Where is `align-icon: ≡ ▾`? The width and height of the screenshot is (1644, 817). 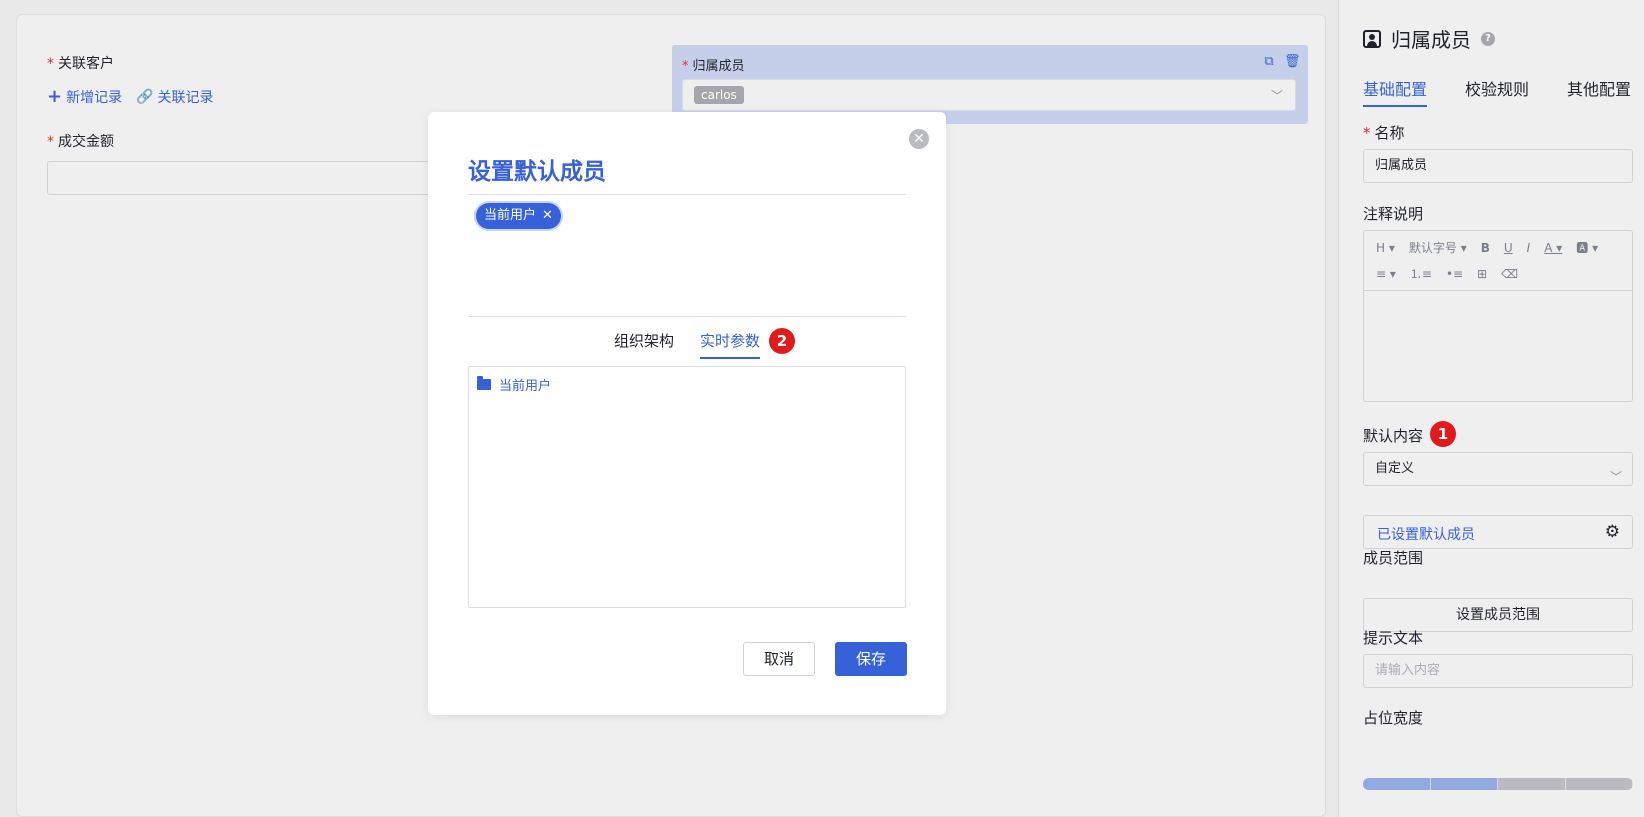 align-icon: ≡ ▾ is located at coordinates (1386, 274).